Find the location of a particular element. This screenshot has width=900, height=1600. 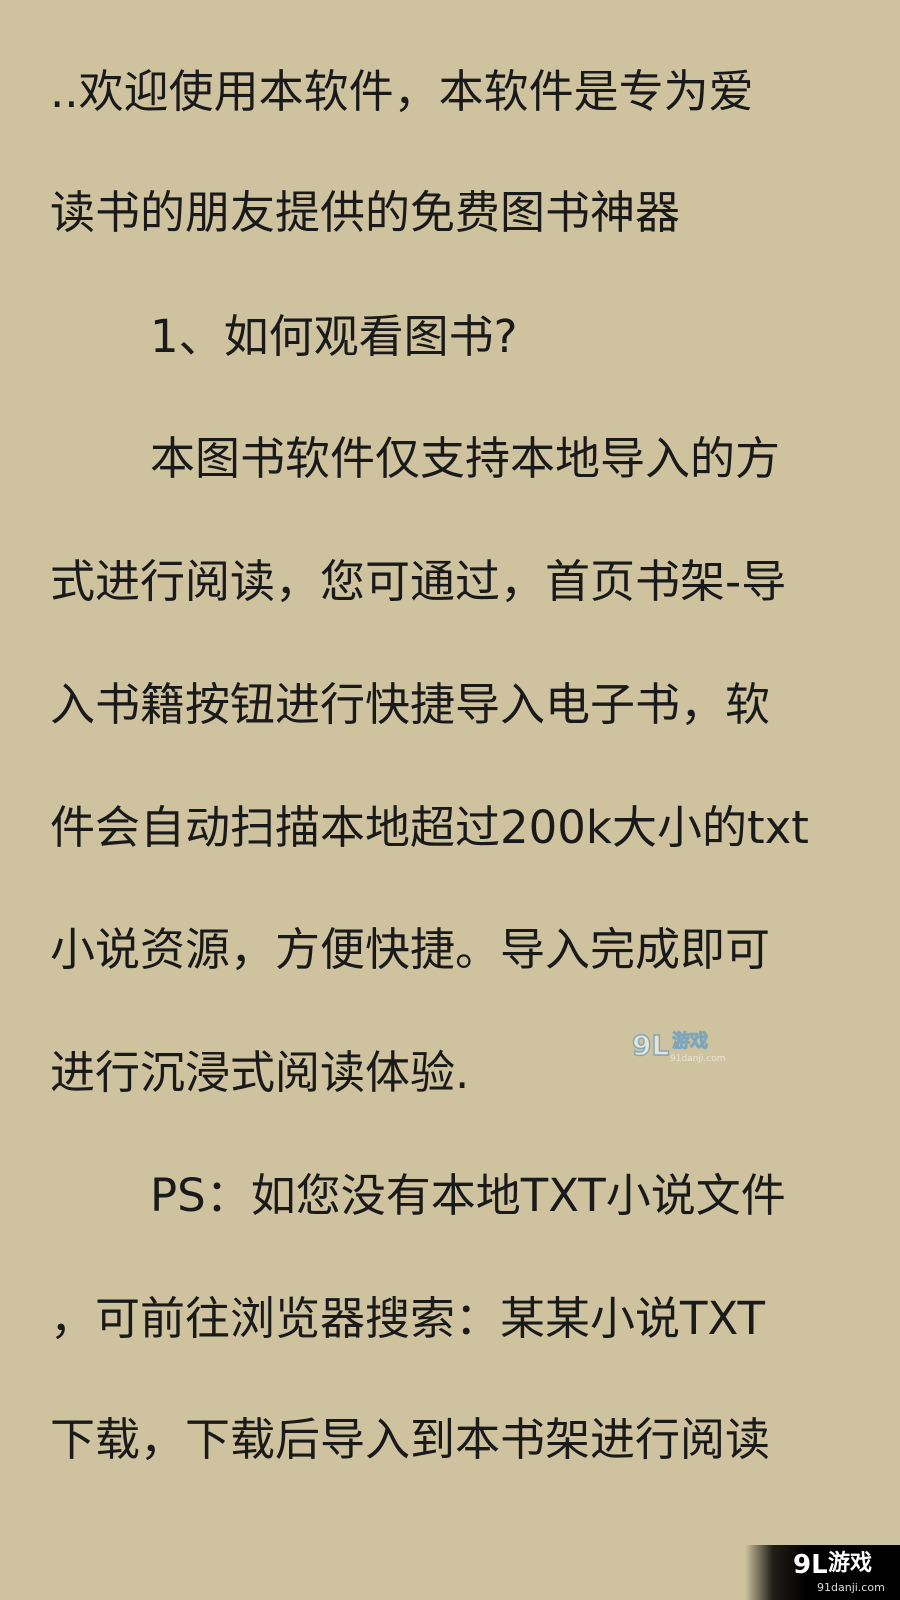

text-line-1: ..欢迎使用本软件，本软件是专为爱 is located at coordinates (402, 91).